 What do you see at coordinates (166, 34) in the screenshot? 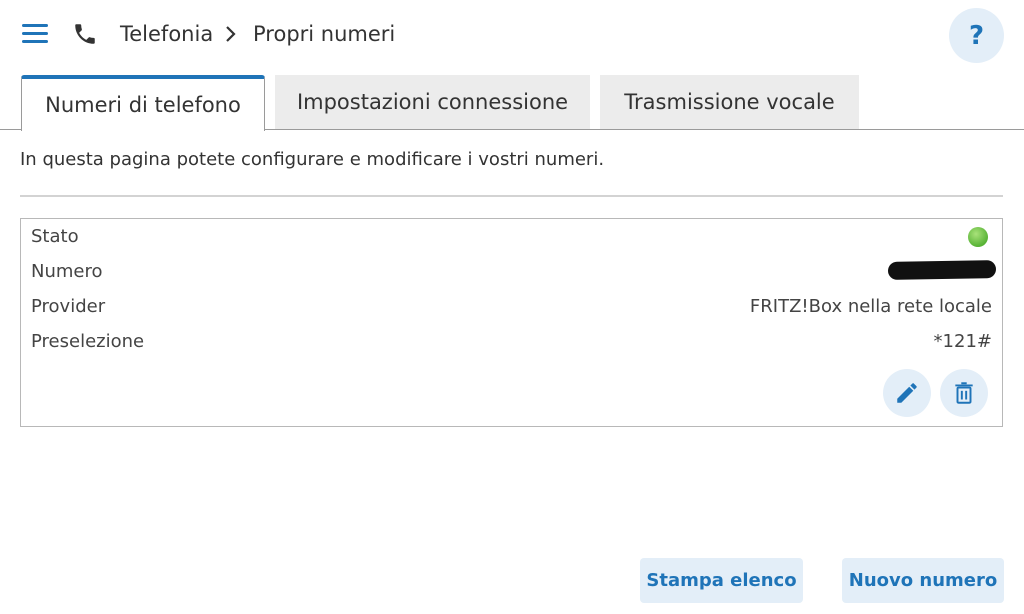
I see `breadcrumb-telefonia: Telefonia` at bounding box center [166, 34].